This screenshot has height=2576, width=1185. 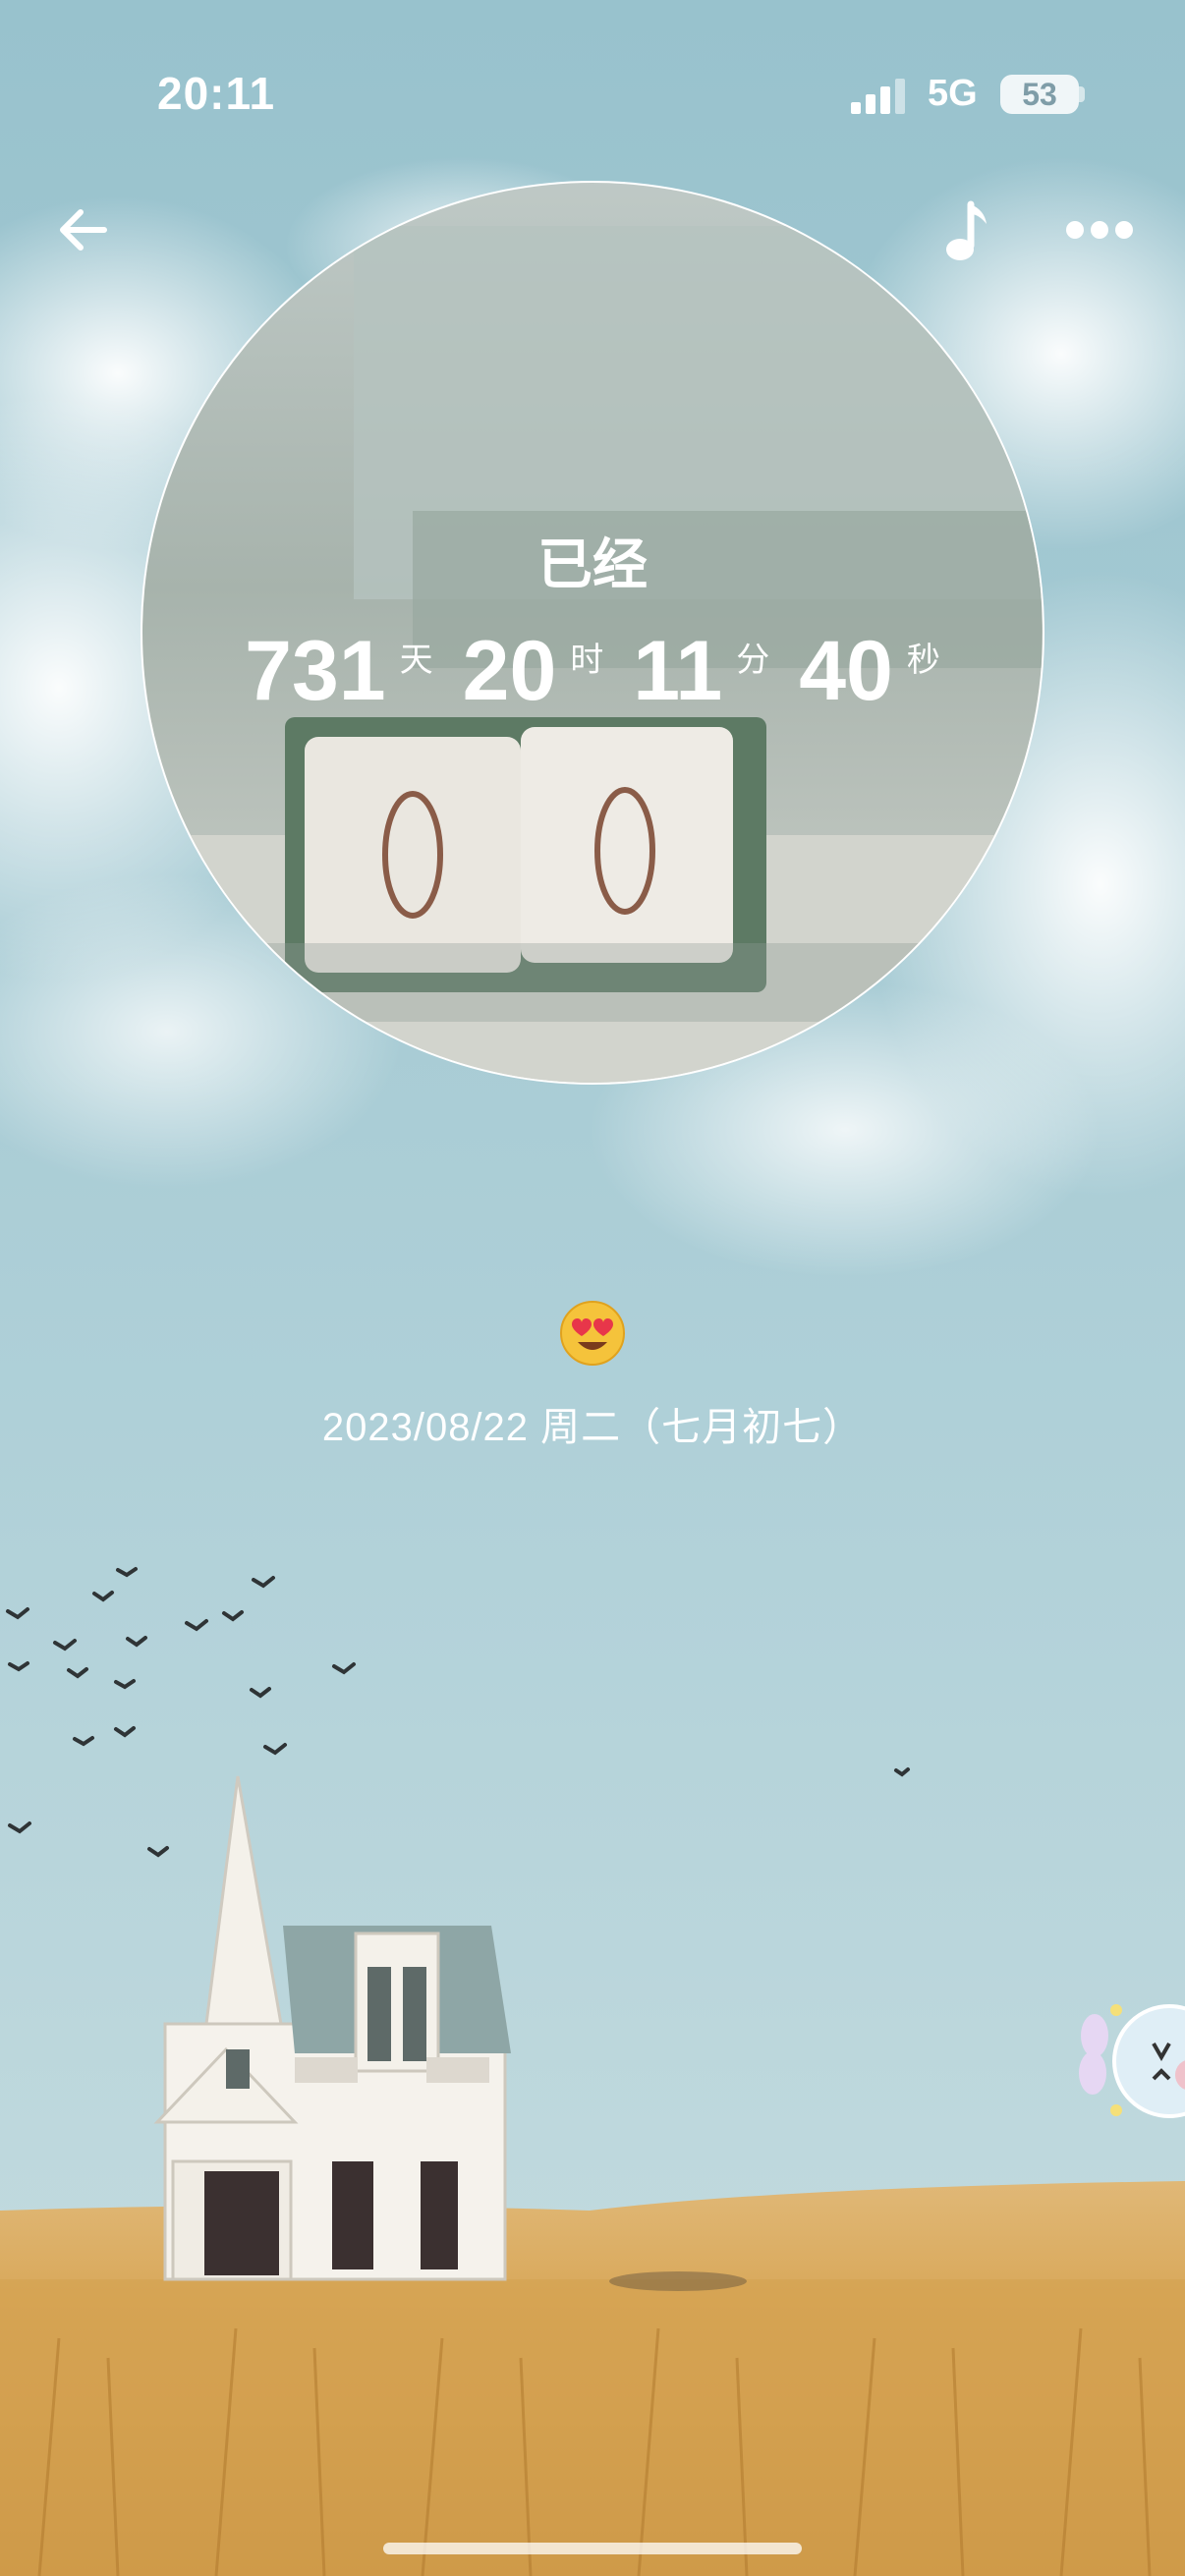 I want to click on elapsed-label: 已经, so click(x=592, y=564).